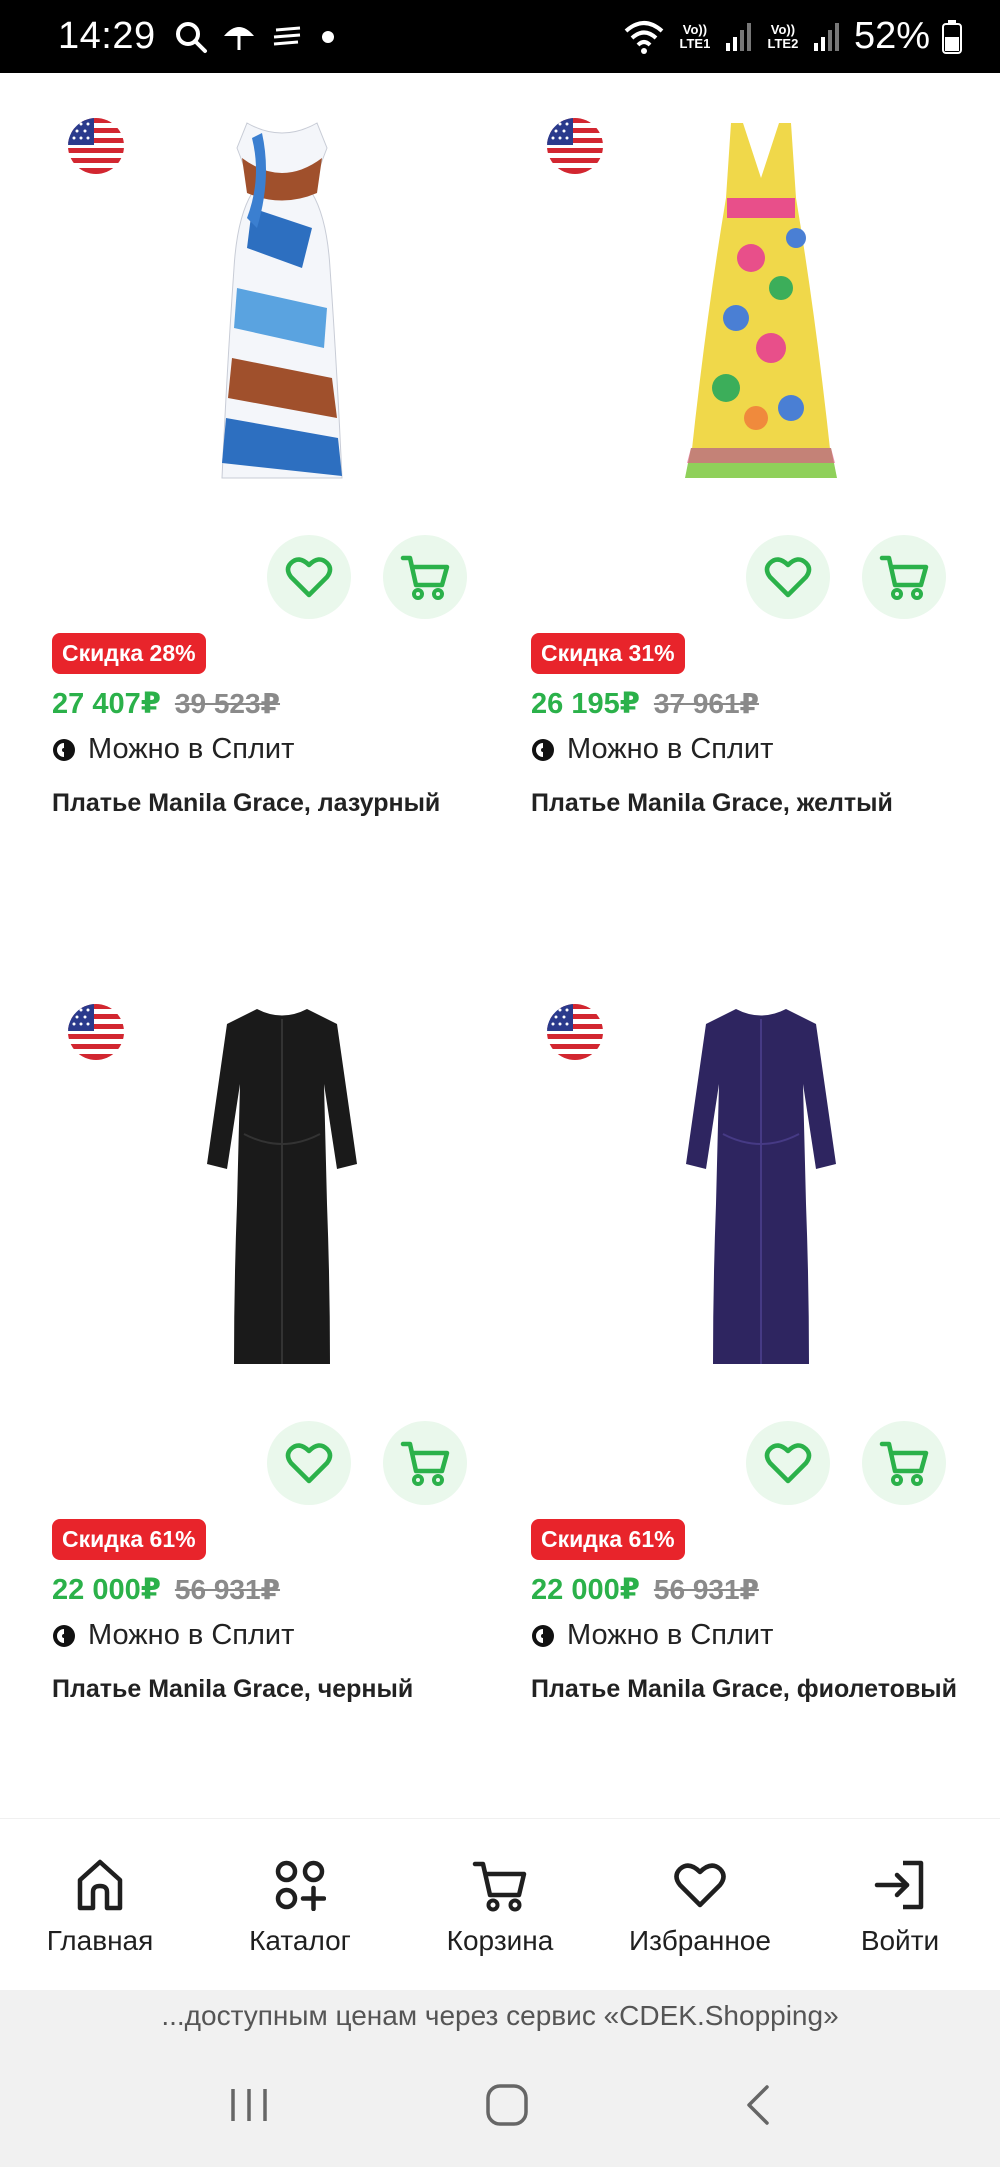 The height and width of the screenshot is (2167, 1000). What do you see at coordinates (100, 1885) in the screenshot?
I see `home-icon` at bounding box center [100, 1885].